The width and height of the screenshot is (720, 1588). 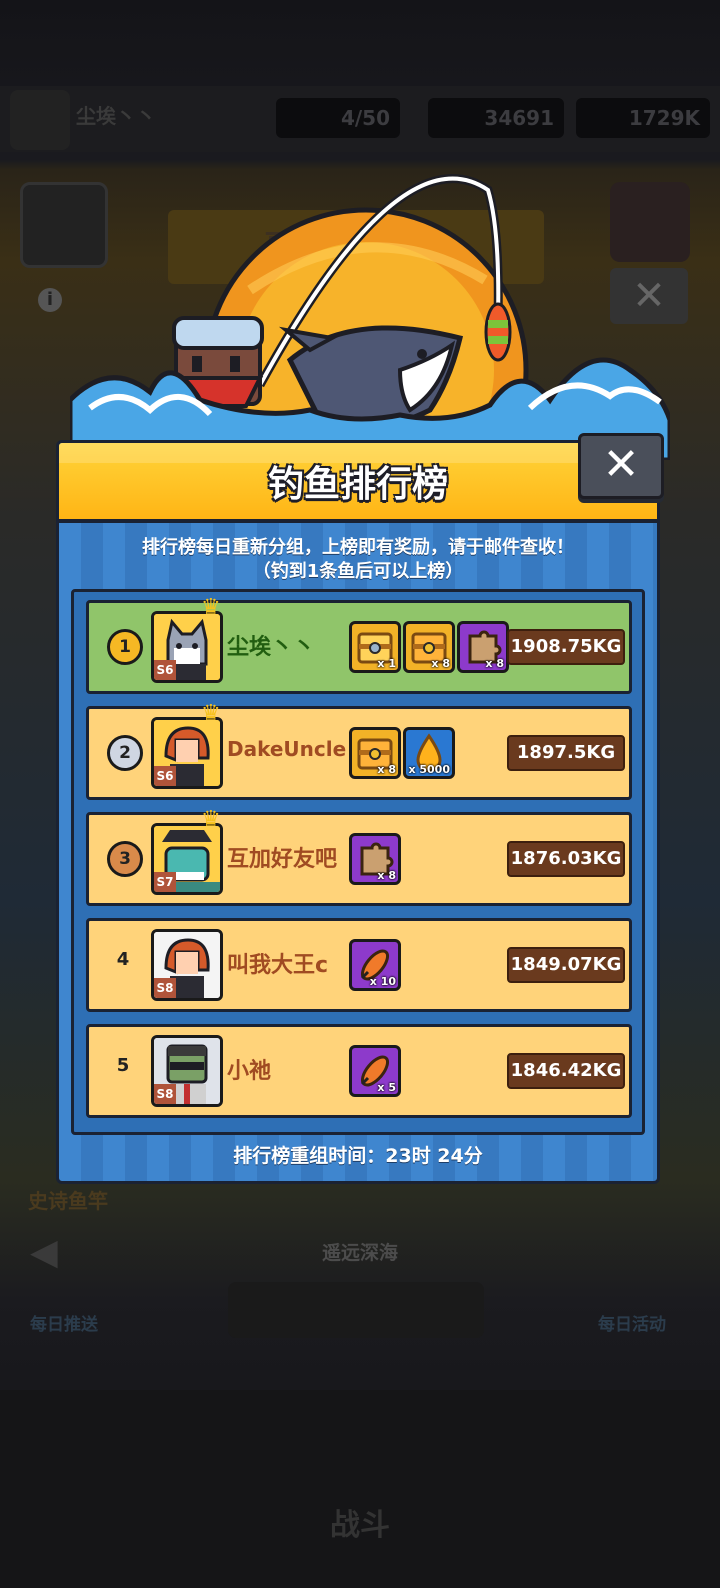 What do you see at coordinates (271, 647) in the screenshot?
I see `player-name: 尘埃丶丶` at bounding box center [271, 647].